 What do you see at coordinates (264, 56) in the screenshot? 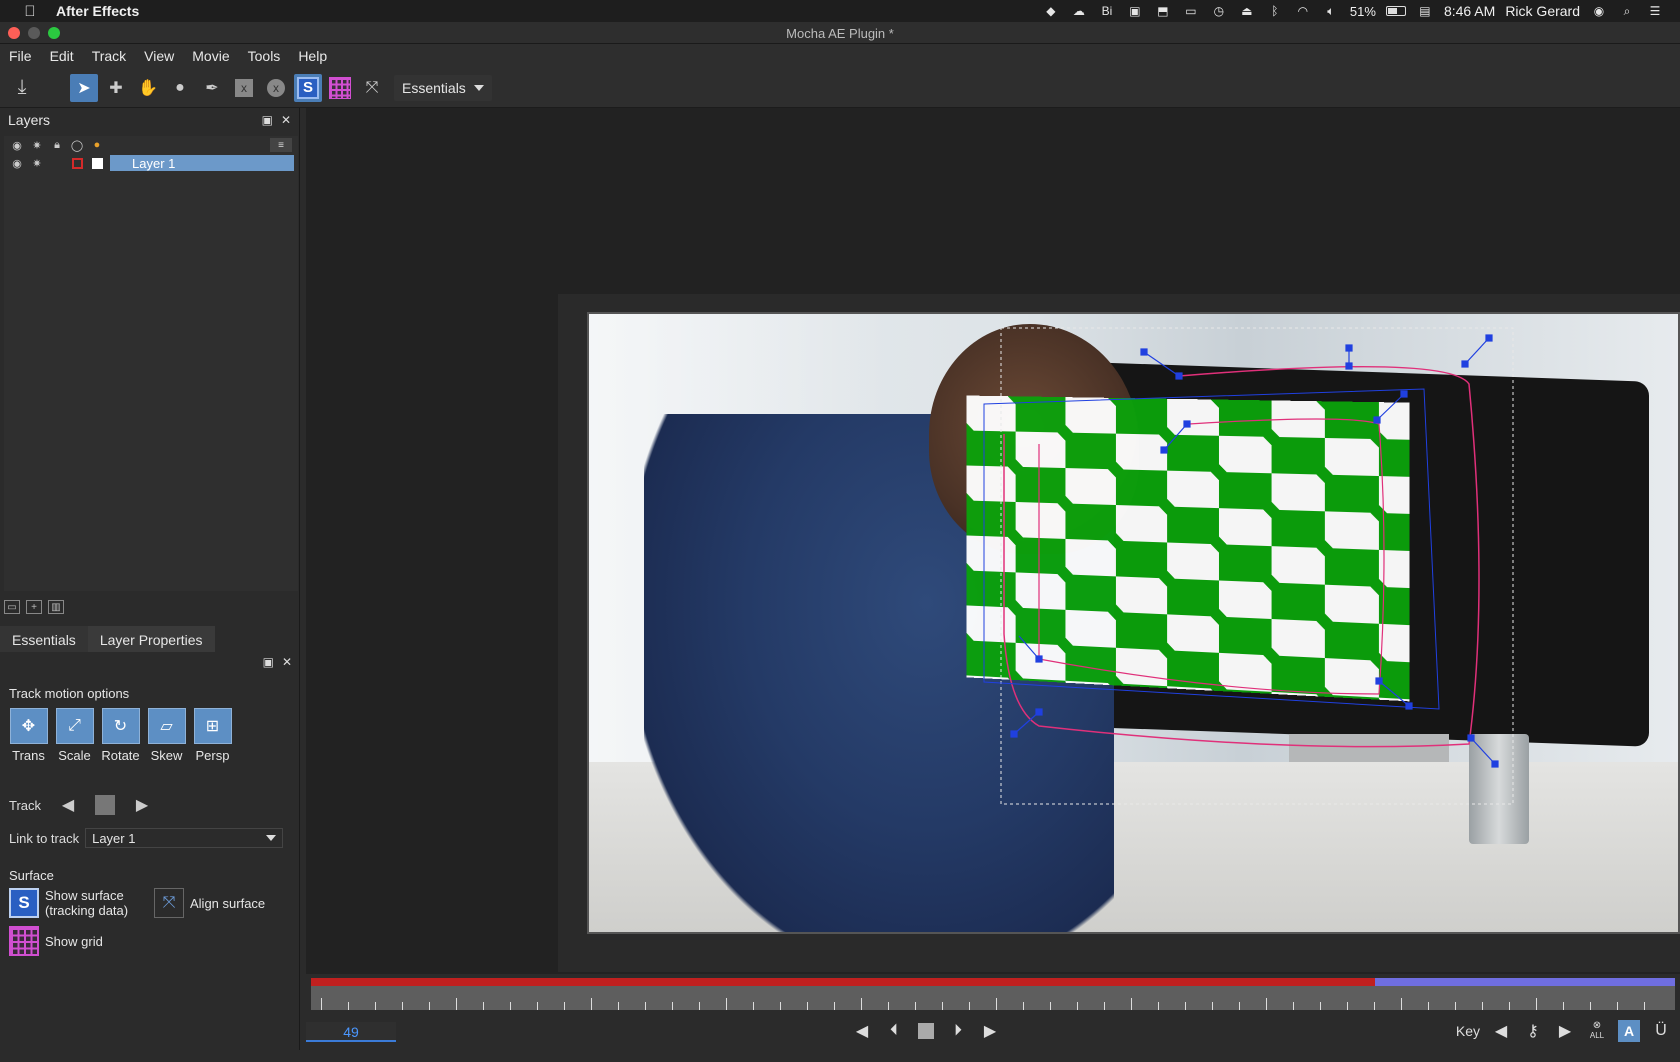
I see `menu-tools: Tools` at bounding box center [264, 56].